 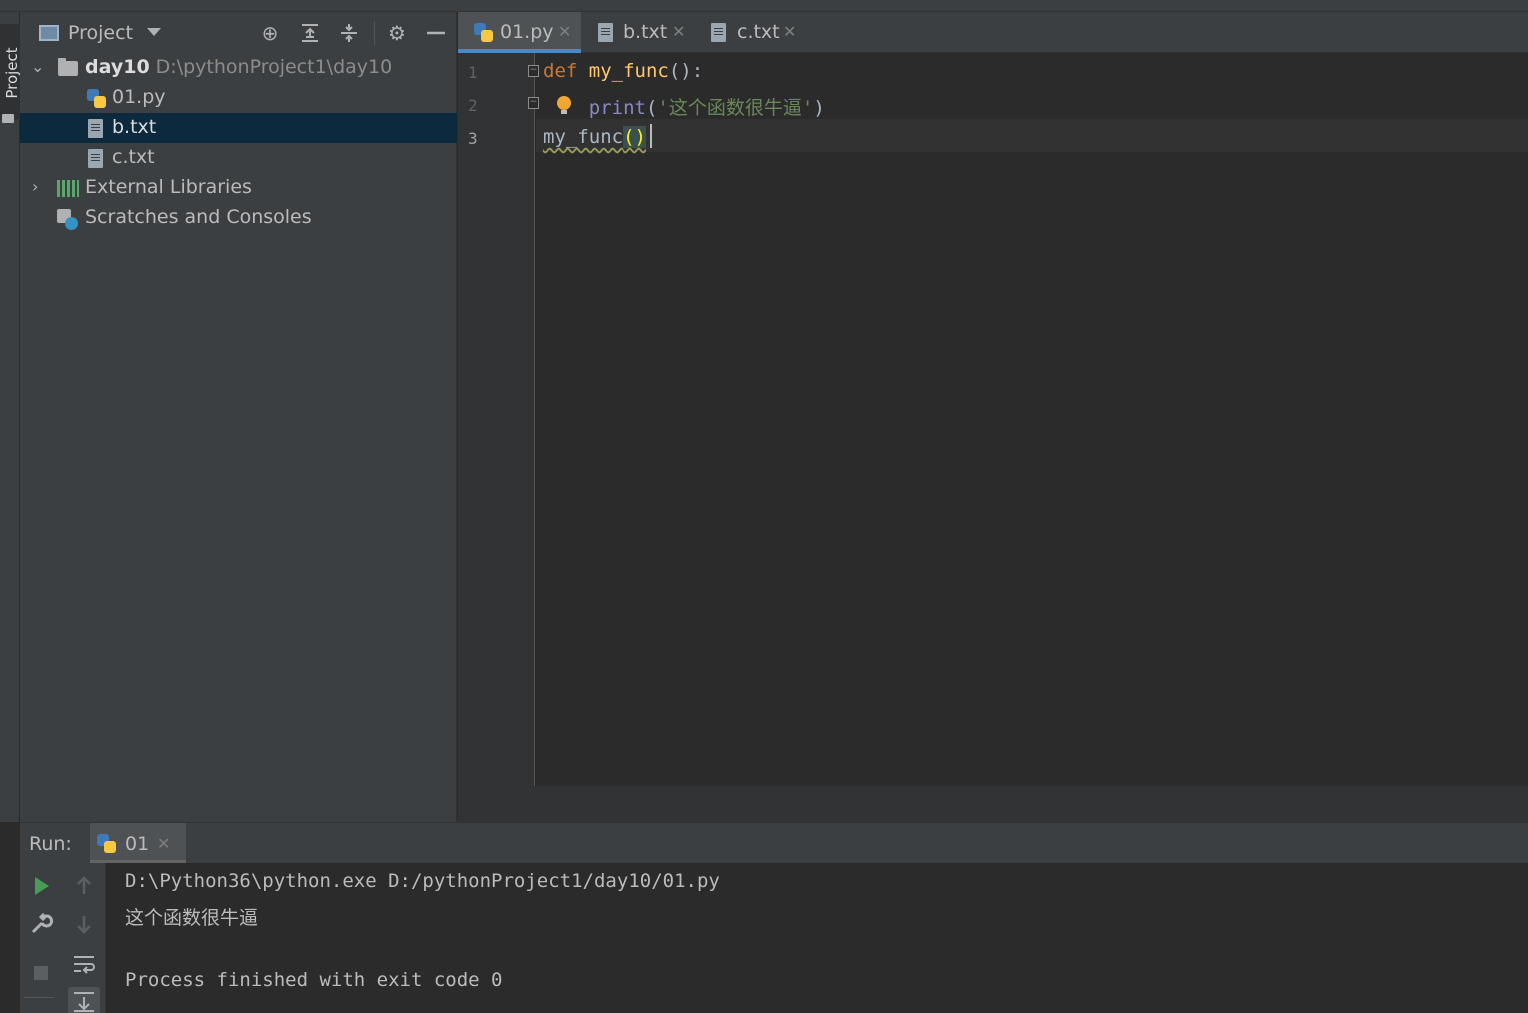 I want to click on stop-icon, so click(x=41, y=973).